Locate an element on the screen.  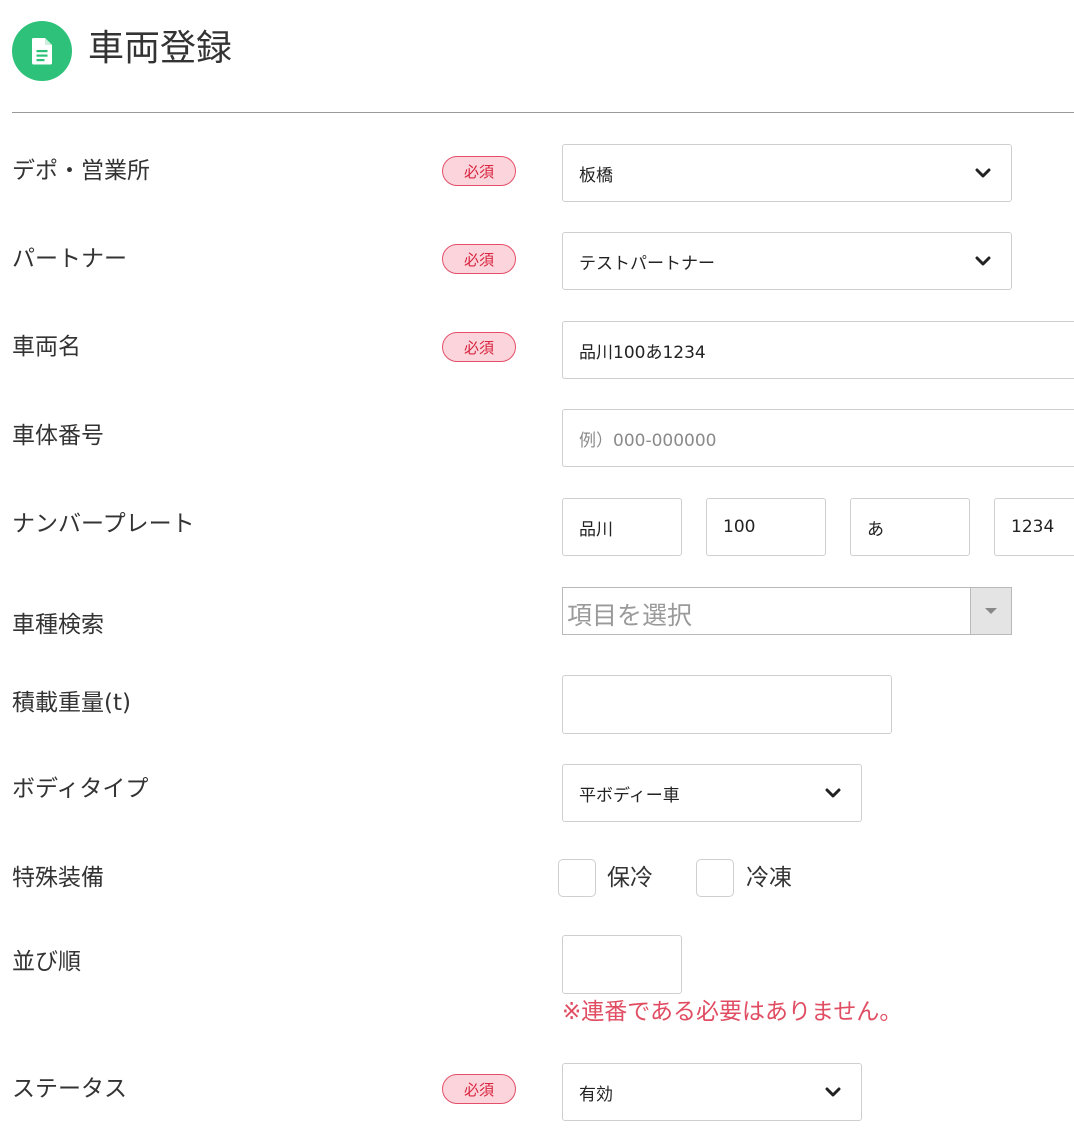
sort-order-note: ※連番である必要はありません。 is located at coordinates (732, 1012).